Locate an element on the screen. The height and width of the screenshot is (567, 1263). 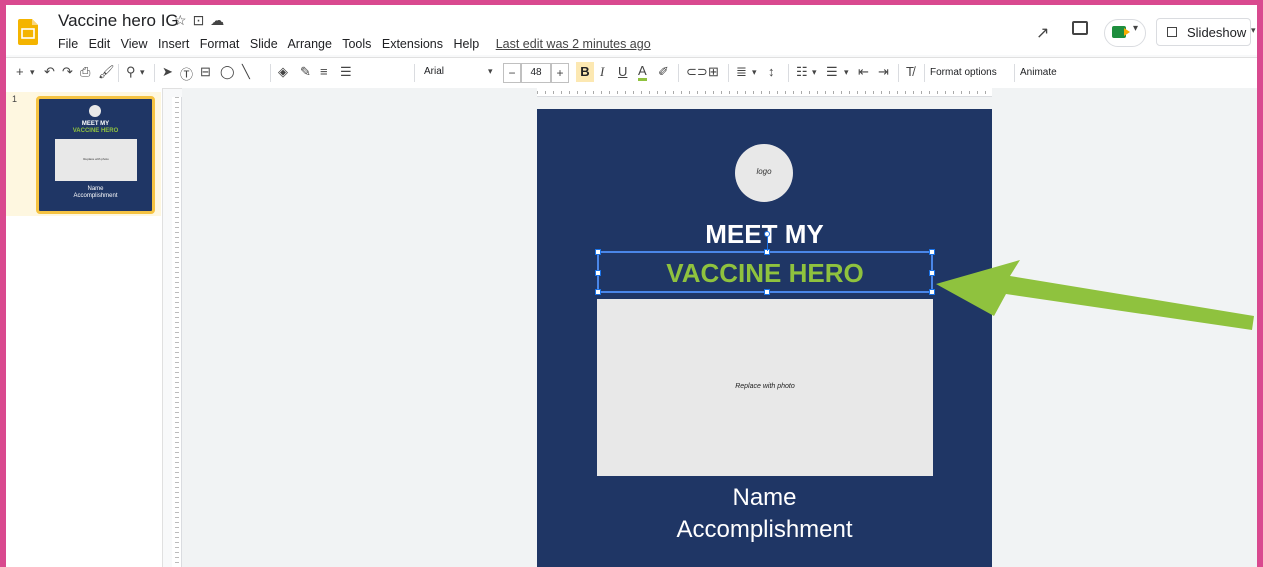
clear-formatting-icon: T̸ is located at coordinates (910, 71).